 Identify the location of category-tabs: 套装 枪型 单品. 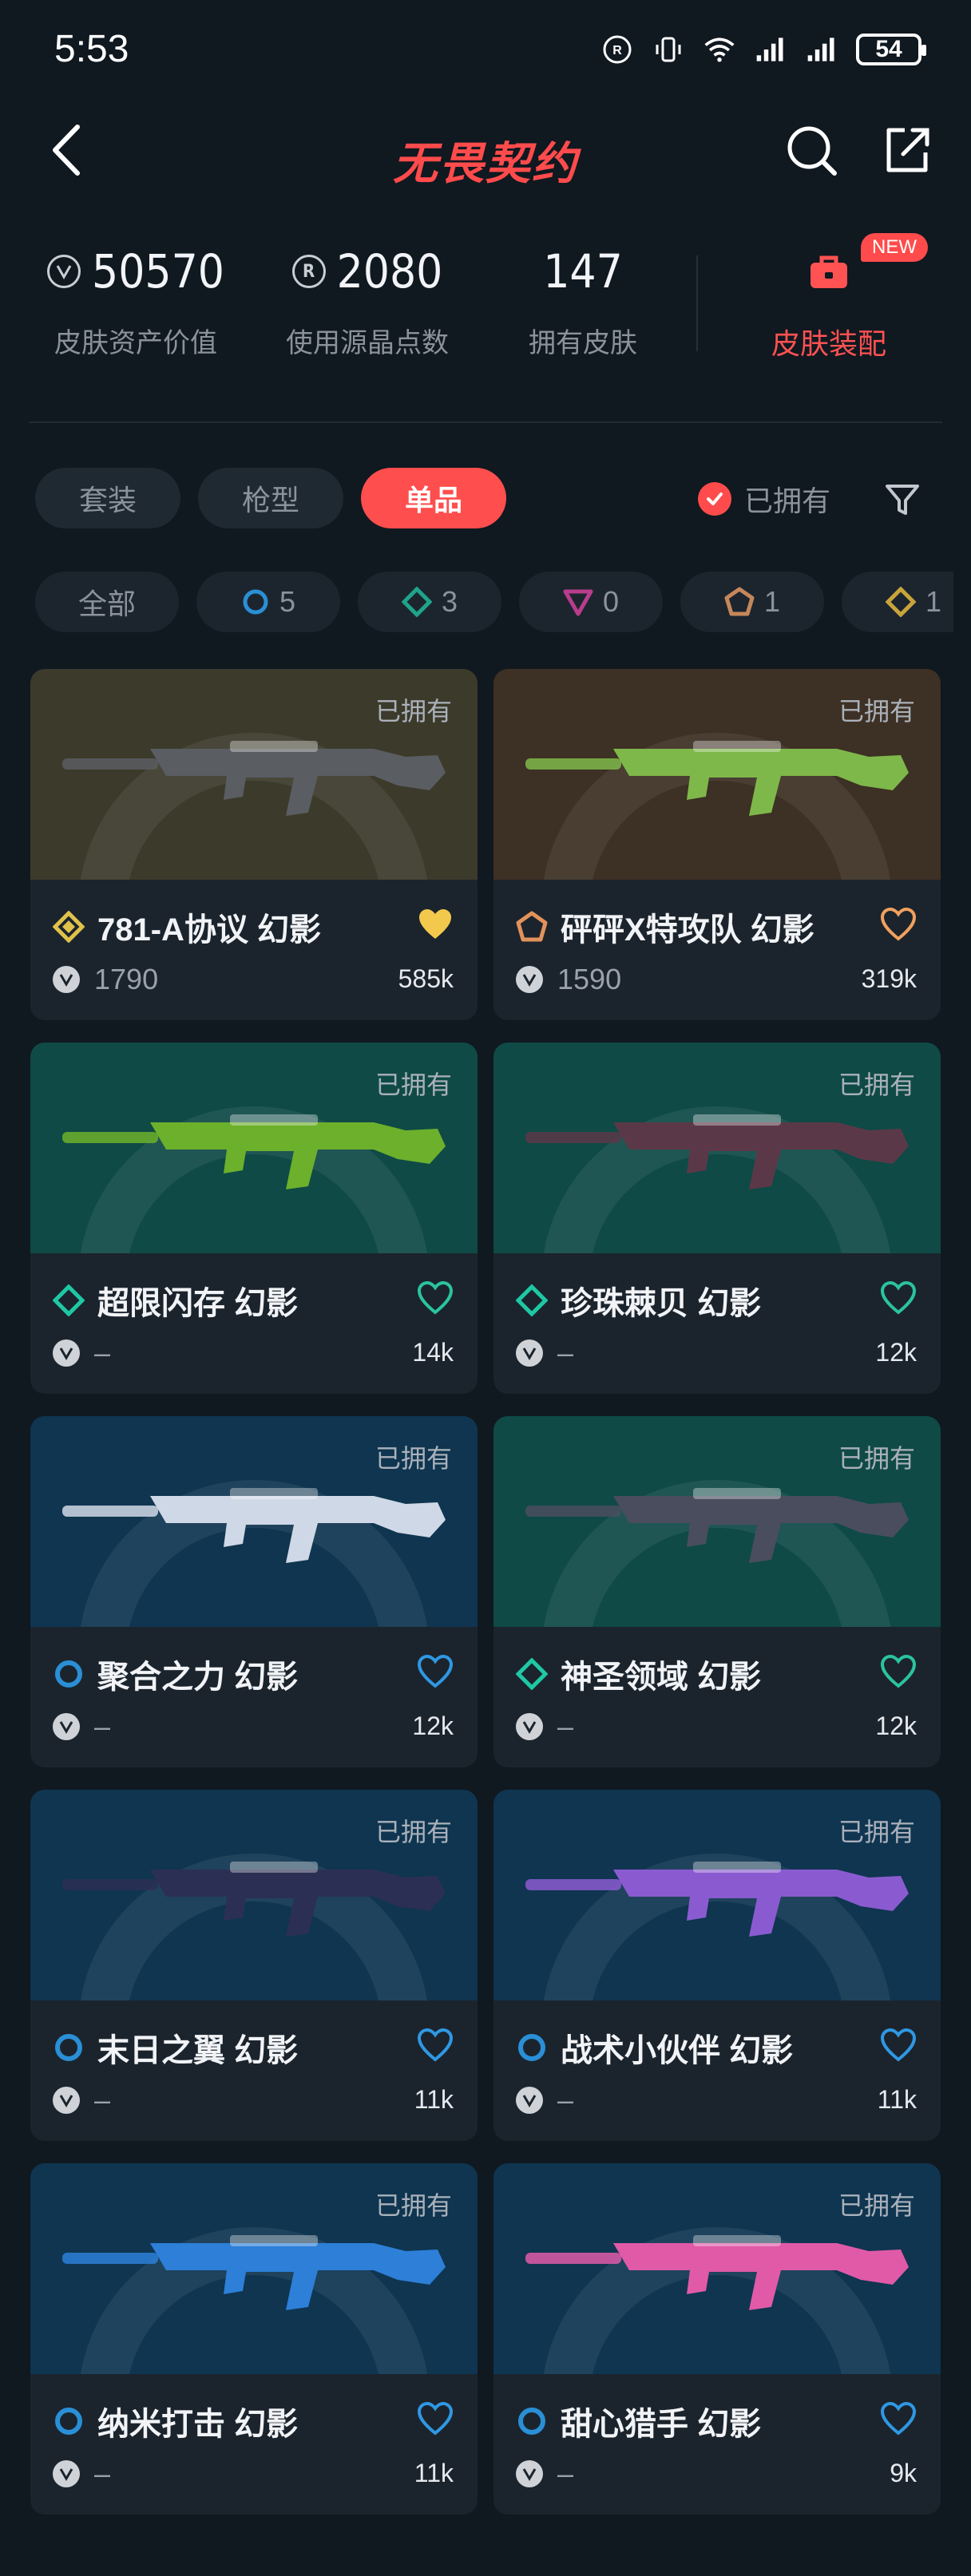
(270, 498).